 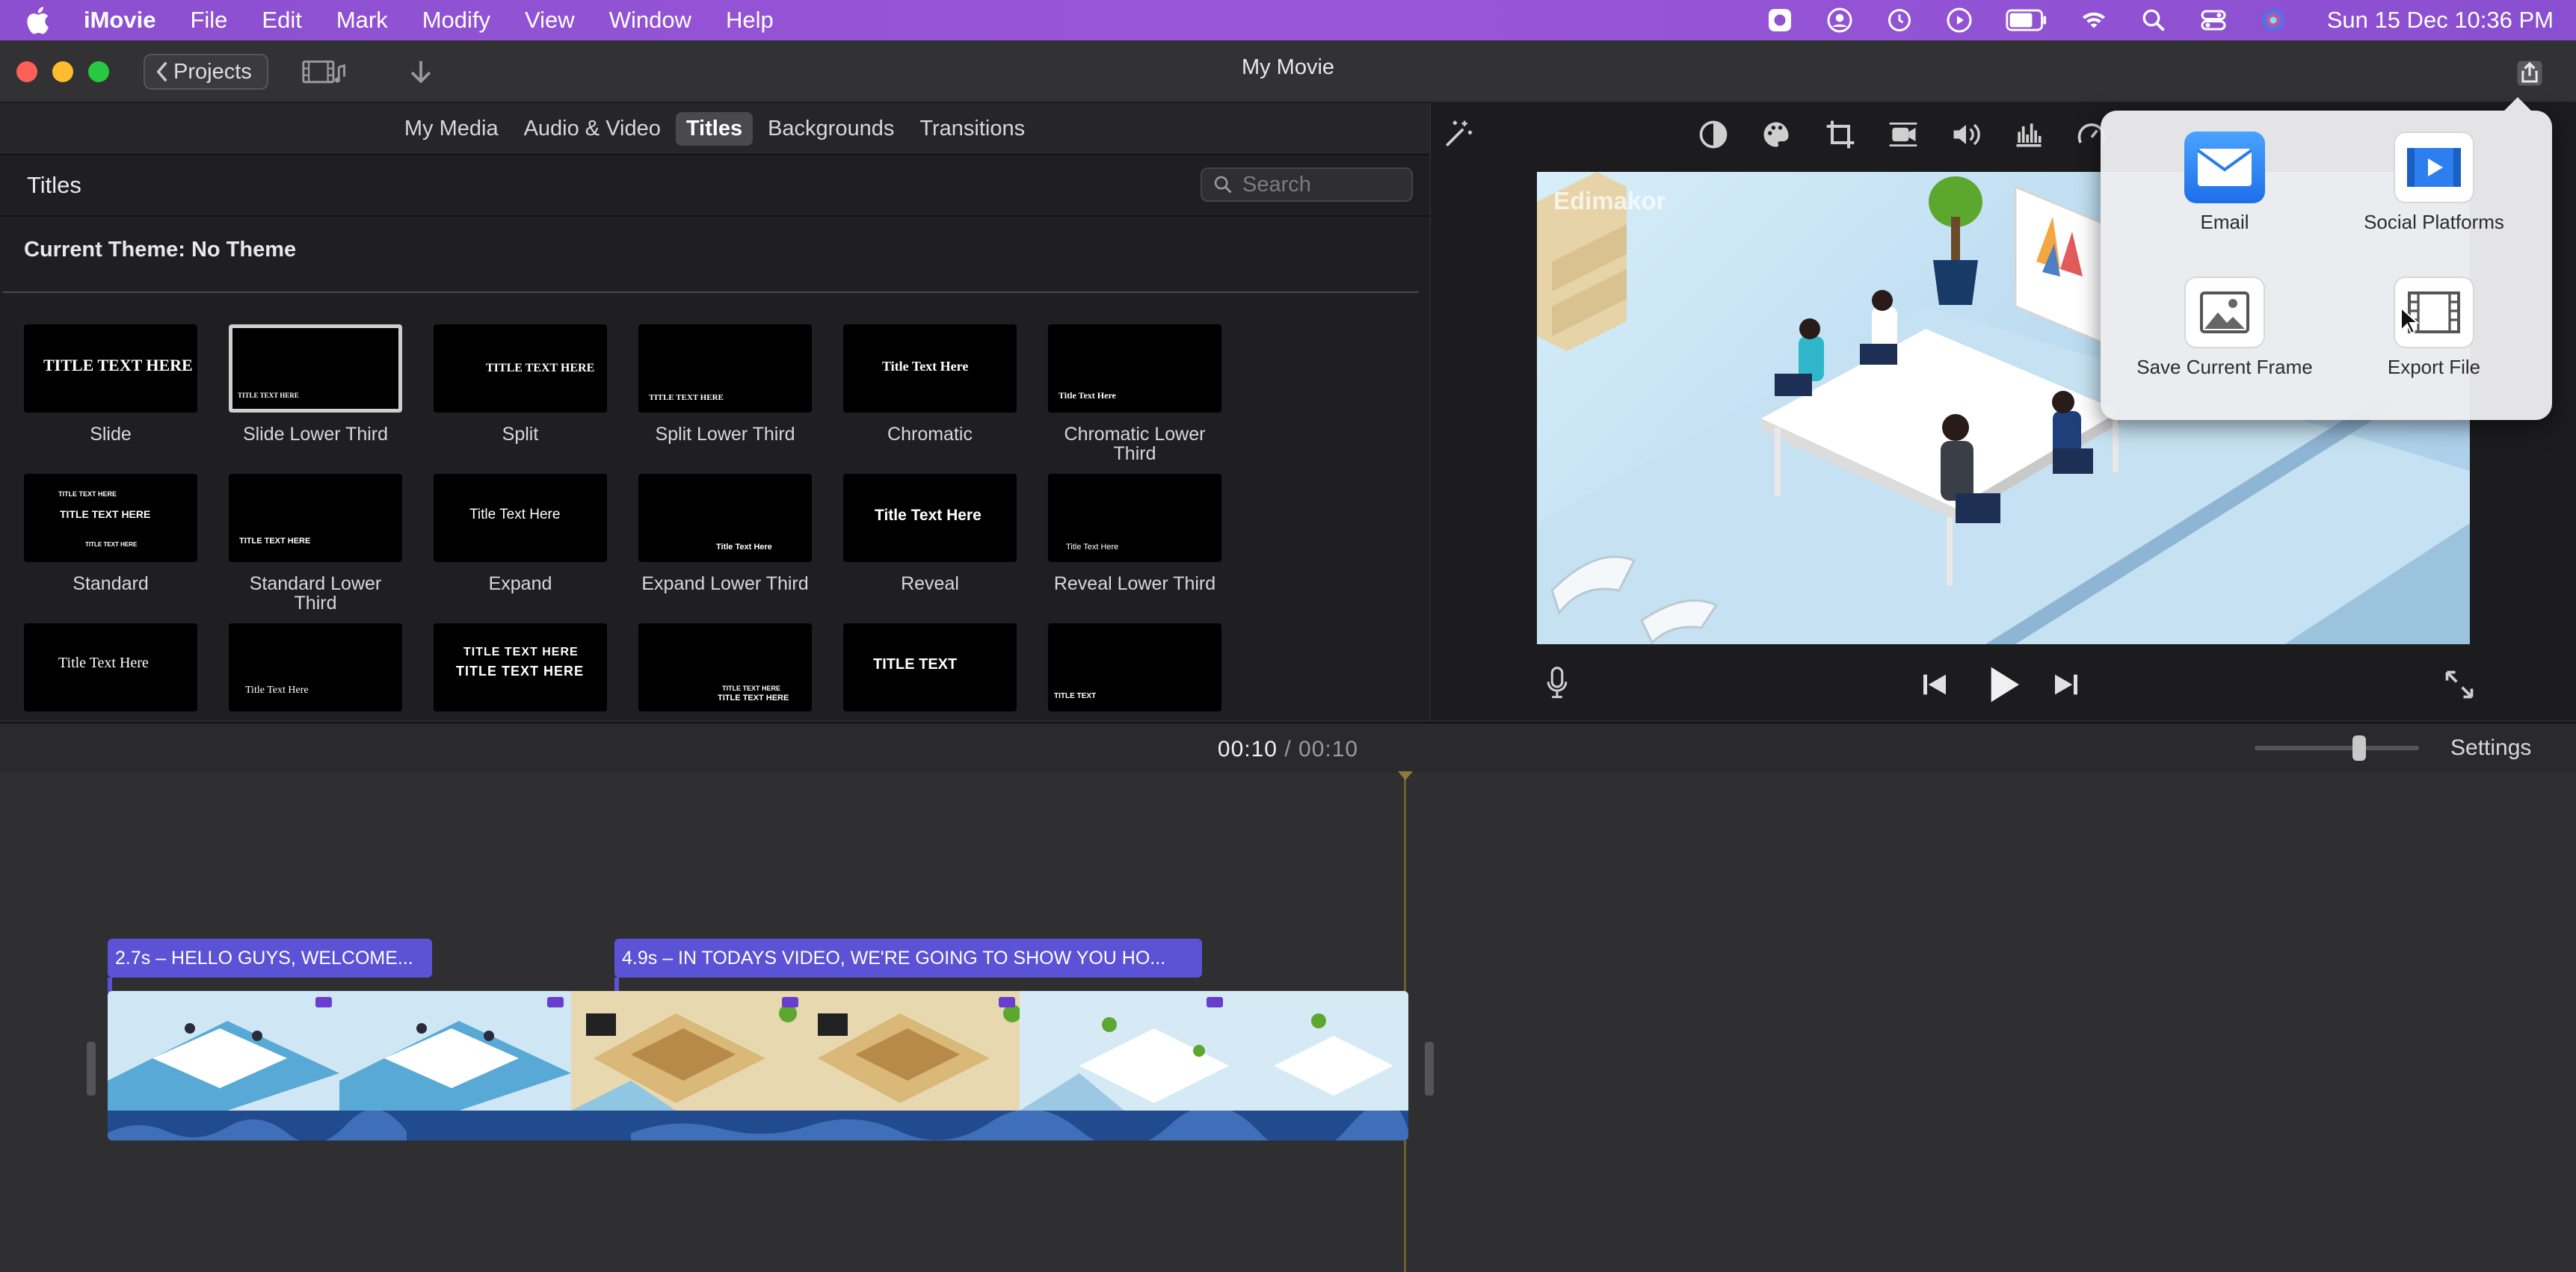 What do you see at coordinates (1457, 134) in the screenshot?
I see `magic-wand-icon` at bounding box center [1457, 134].